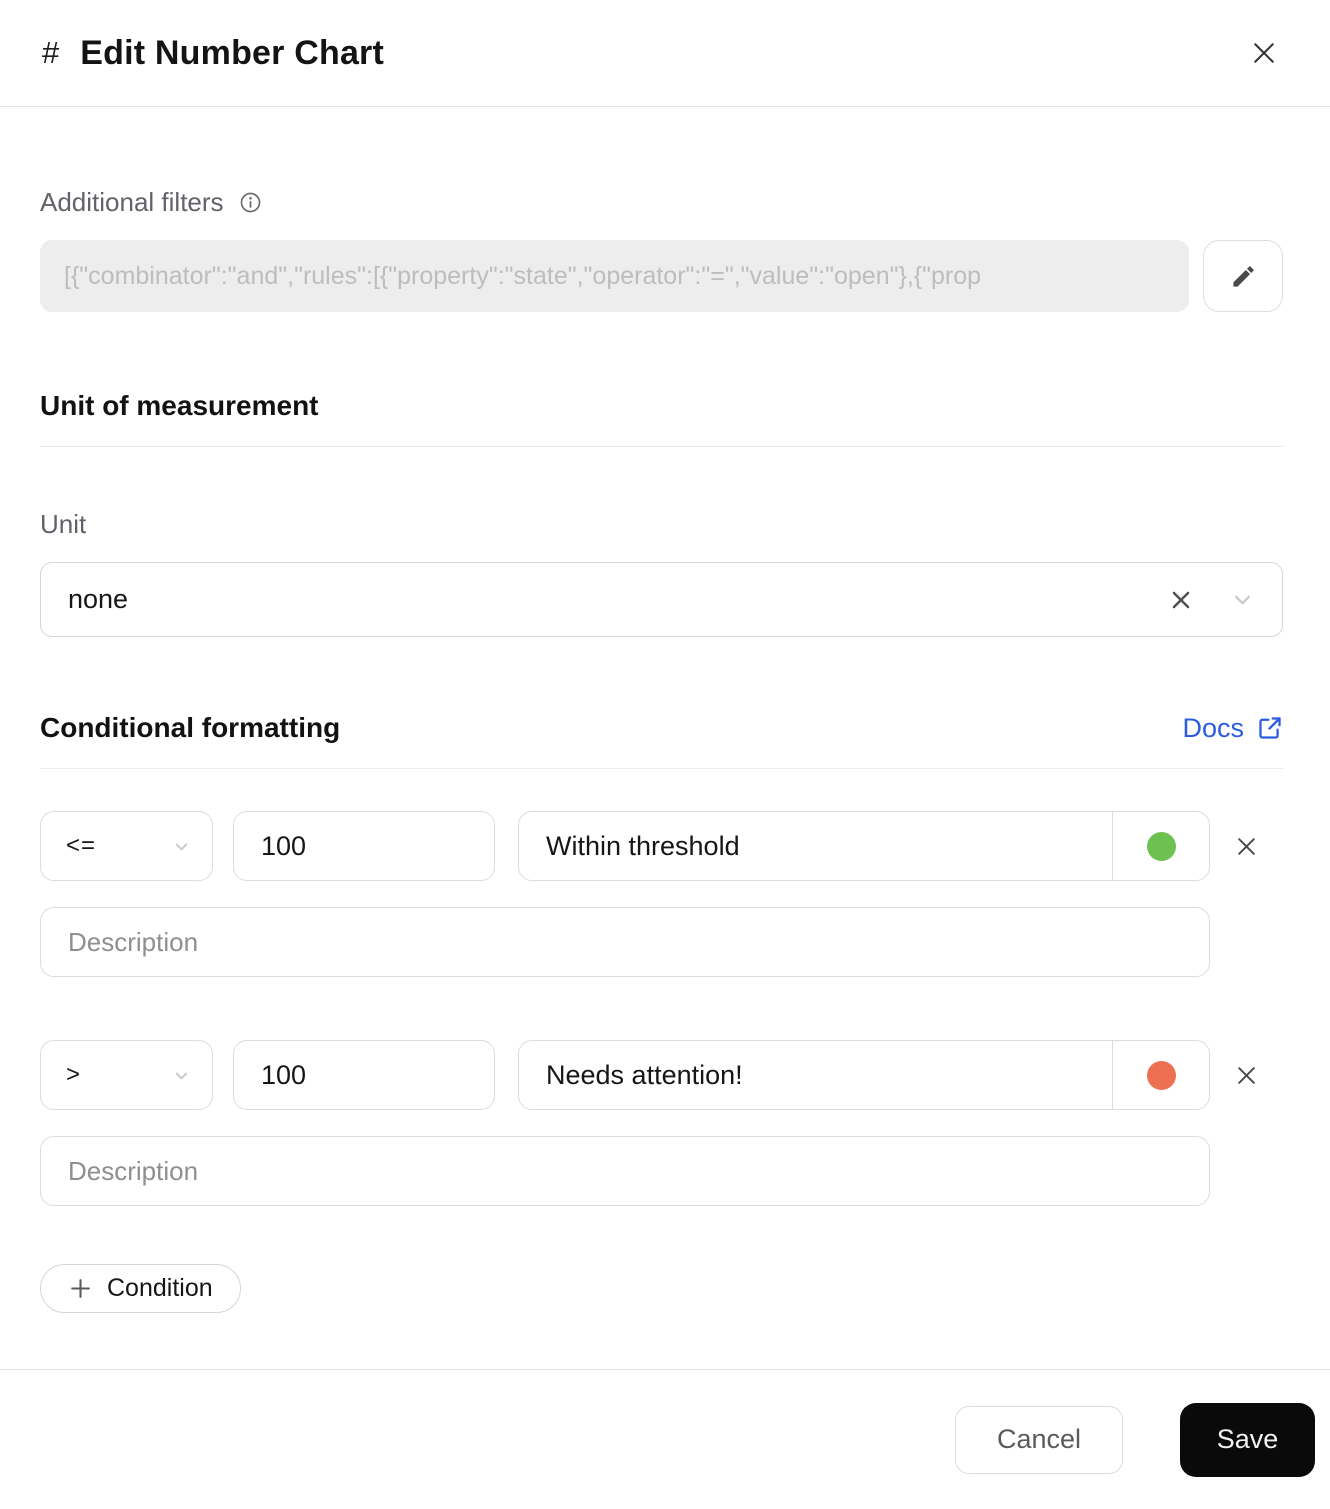  What do you see at coordinates (661, 894) in the screenshot?
I see `condition-row: <=` at bounding box center [661, 894].